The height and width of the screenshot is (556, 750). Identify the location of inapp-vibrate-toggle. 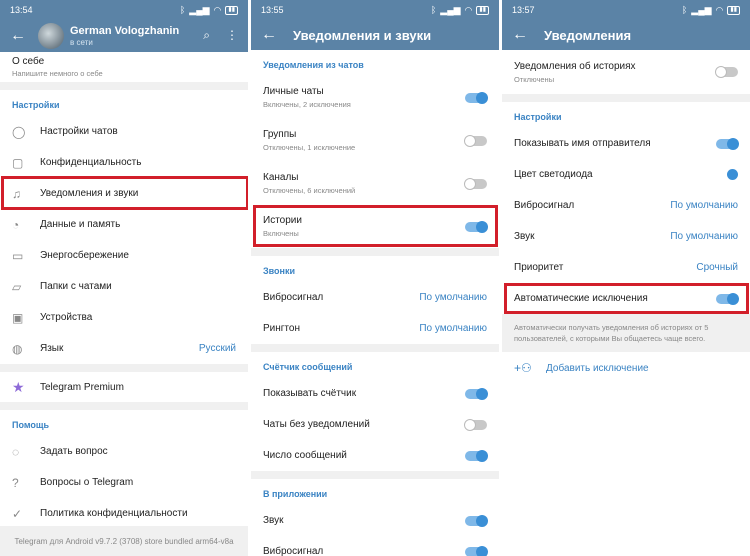
(476, 550).